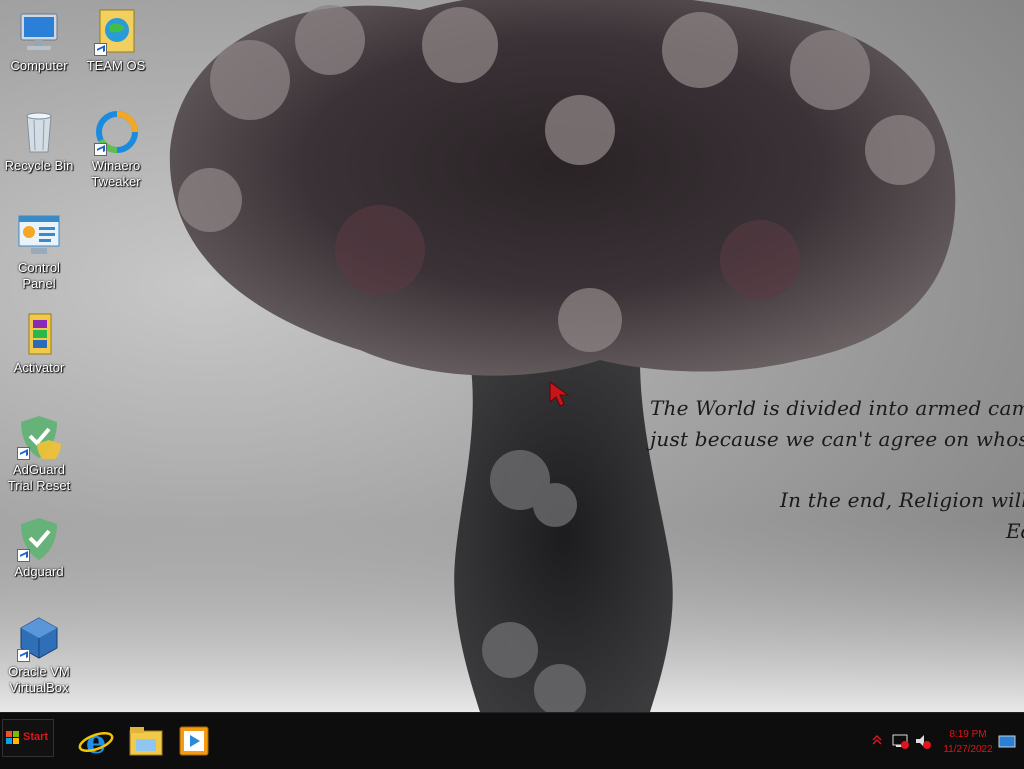 The height and width of the screenshot is (769, 1024). What do you see at coordinates (39, 453) in the screenshot?
I see `desktop-icon-adguard-trial-reset: AdGuard Trial Reset` at bounding box center [39, 453].